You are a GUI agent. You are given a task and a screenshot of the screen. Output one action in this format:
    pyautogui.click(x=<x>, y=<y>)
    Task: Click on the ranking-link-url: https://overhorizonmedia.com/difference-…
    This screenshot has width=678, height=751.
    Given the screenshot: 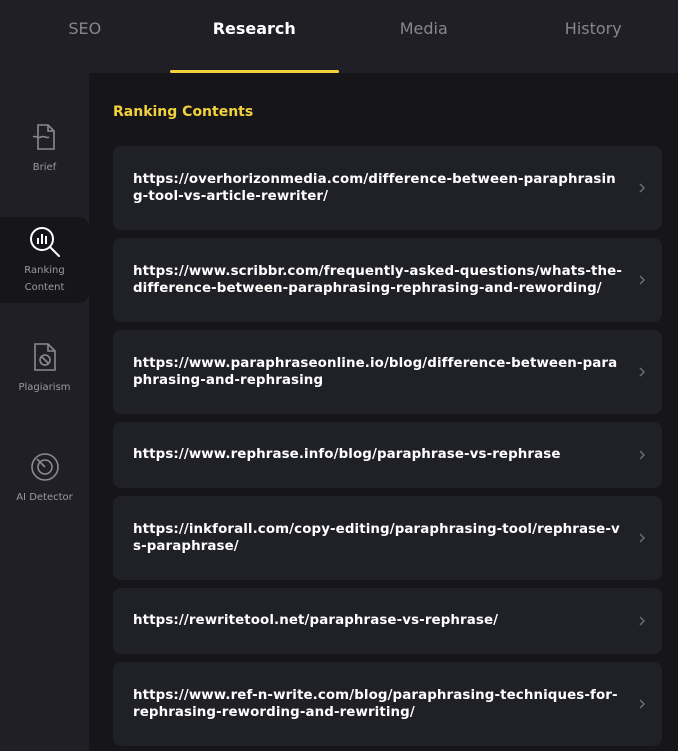 What is the action you would take?
    pyautogui.click(x=374, y=188)
    